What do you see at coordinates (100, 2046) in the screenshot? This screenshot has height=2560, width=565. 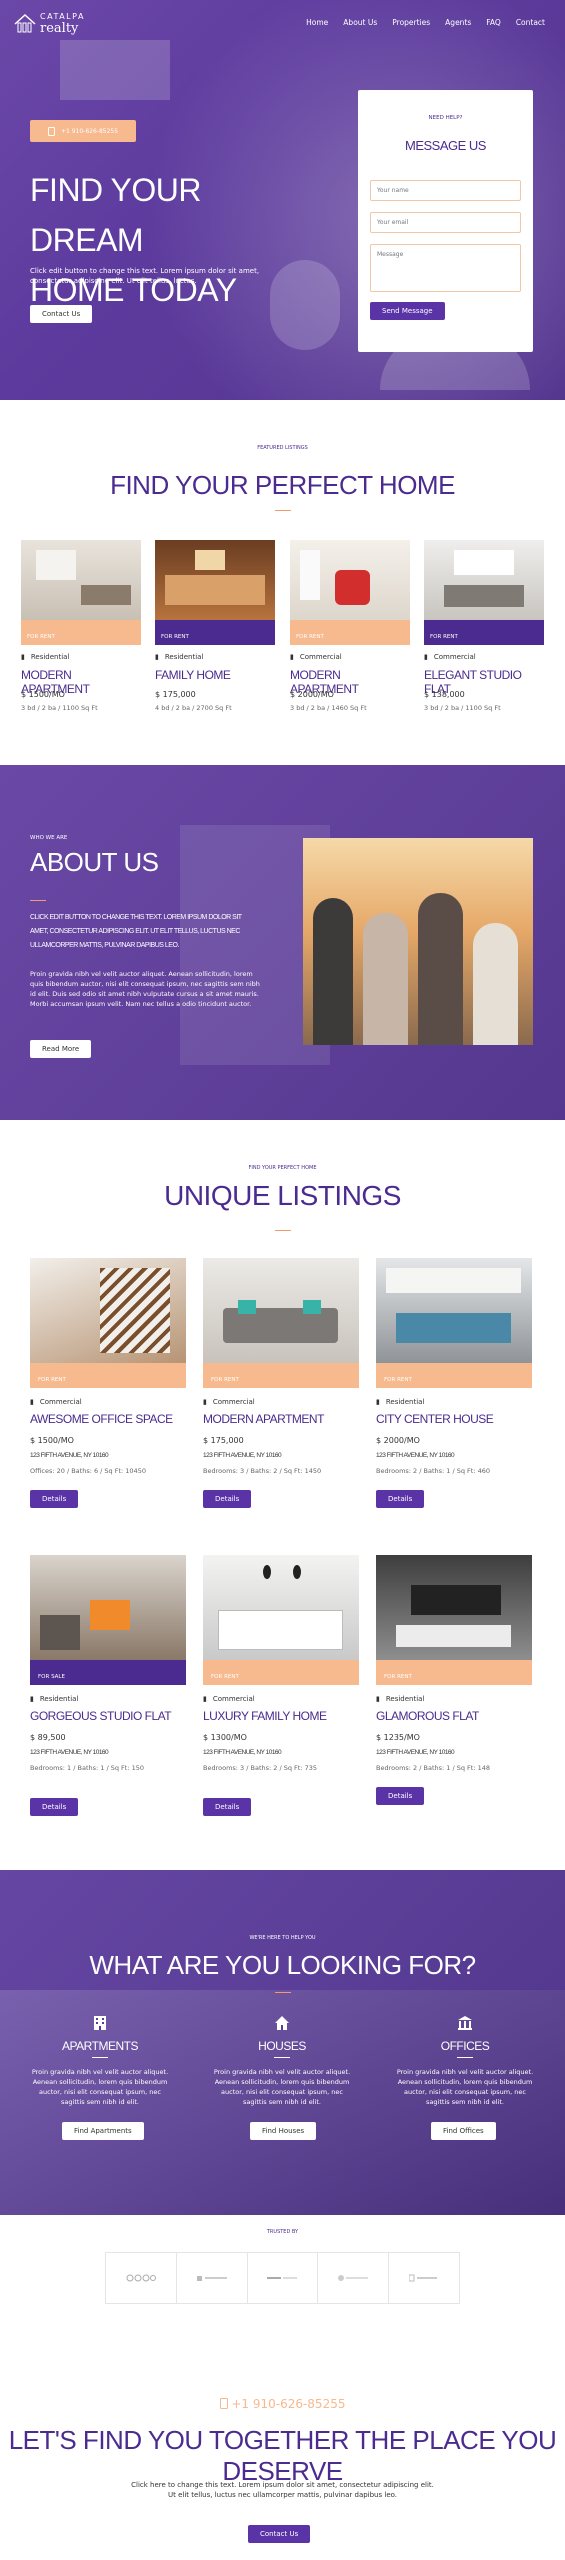 I see `apartments-title: APARTMENTS` at bounding box center [100, 2046].